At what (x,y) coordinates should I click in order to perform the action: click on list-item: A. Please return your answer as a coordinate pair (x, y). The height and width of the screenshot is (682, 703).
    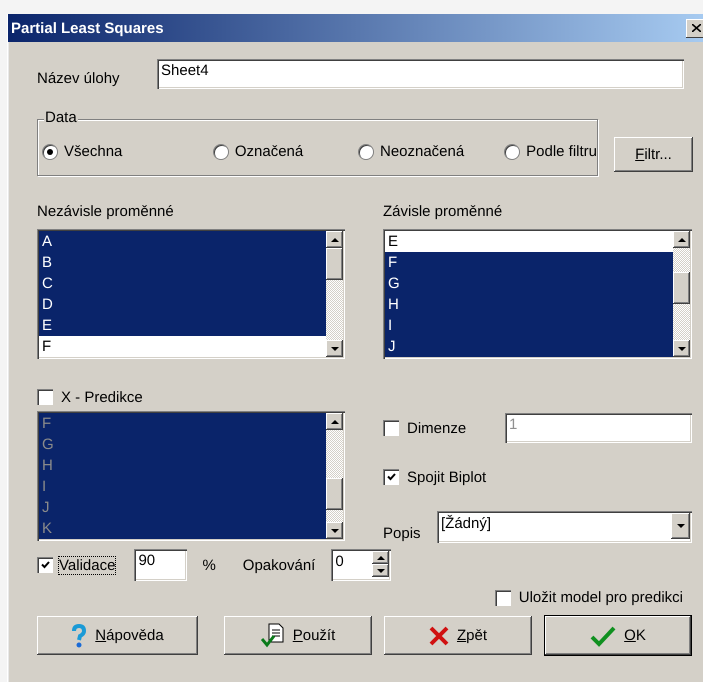
    Looking at the image, I should click on (182, 241).